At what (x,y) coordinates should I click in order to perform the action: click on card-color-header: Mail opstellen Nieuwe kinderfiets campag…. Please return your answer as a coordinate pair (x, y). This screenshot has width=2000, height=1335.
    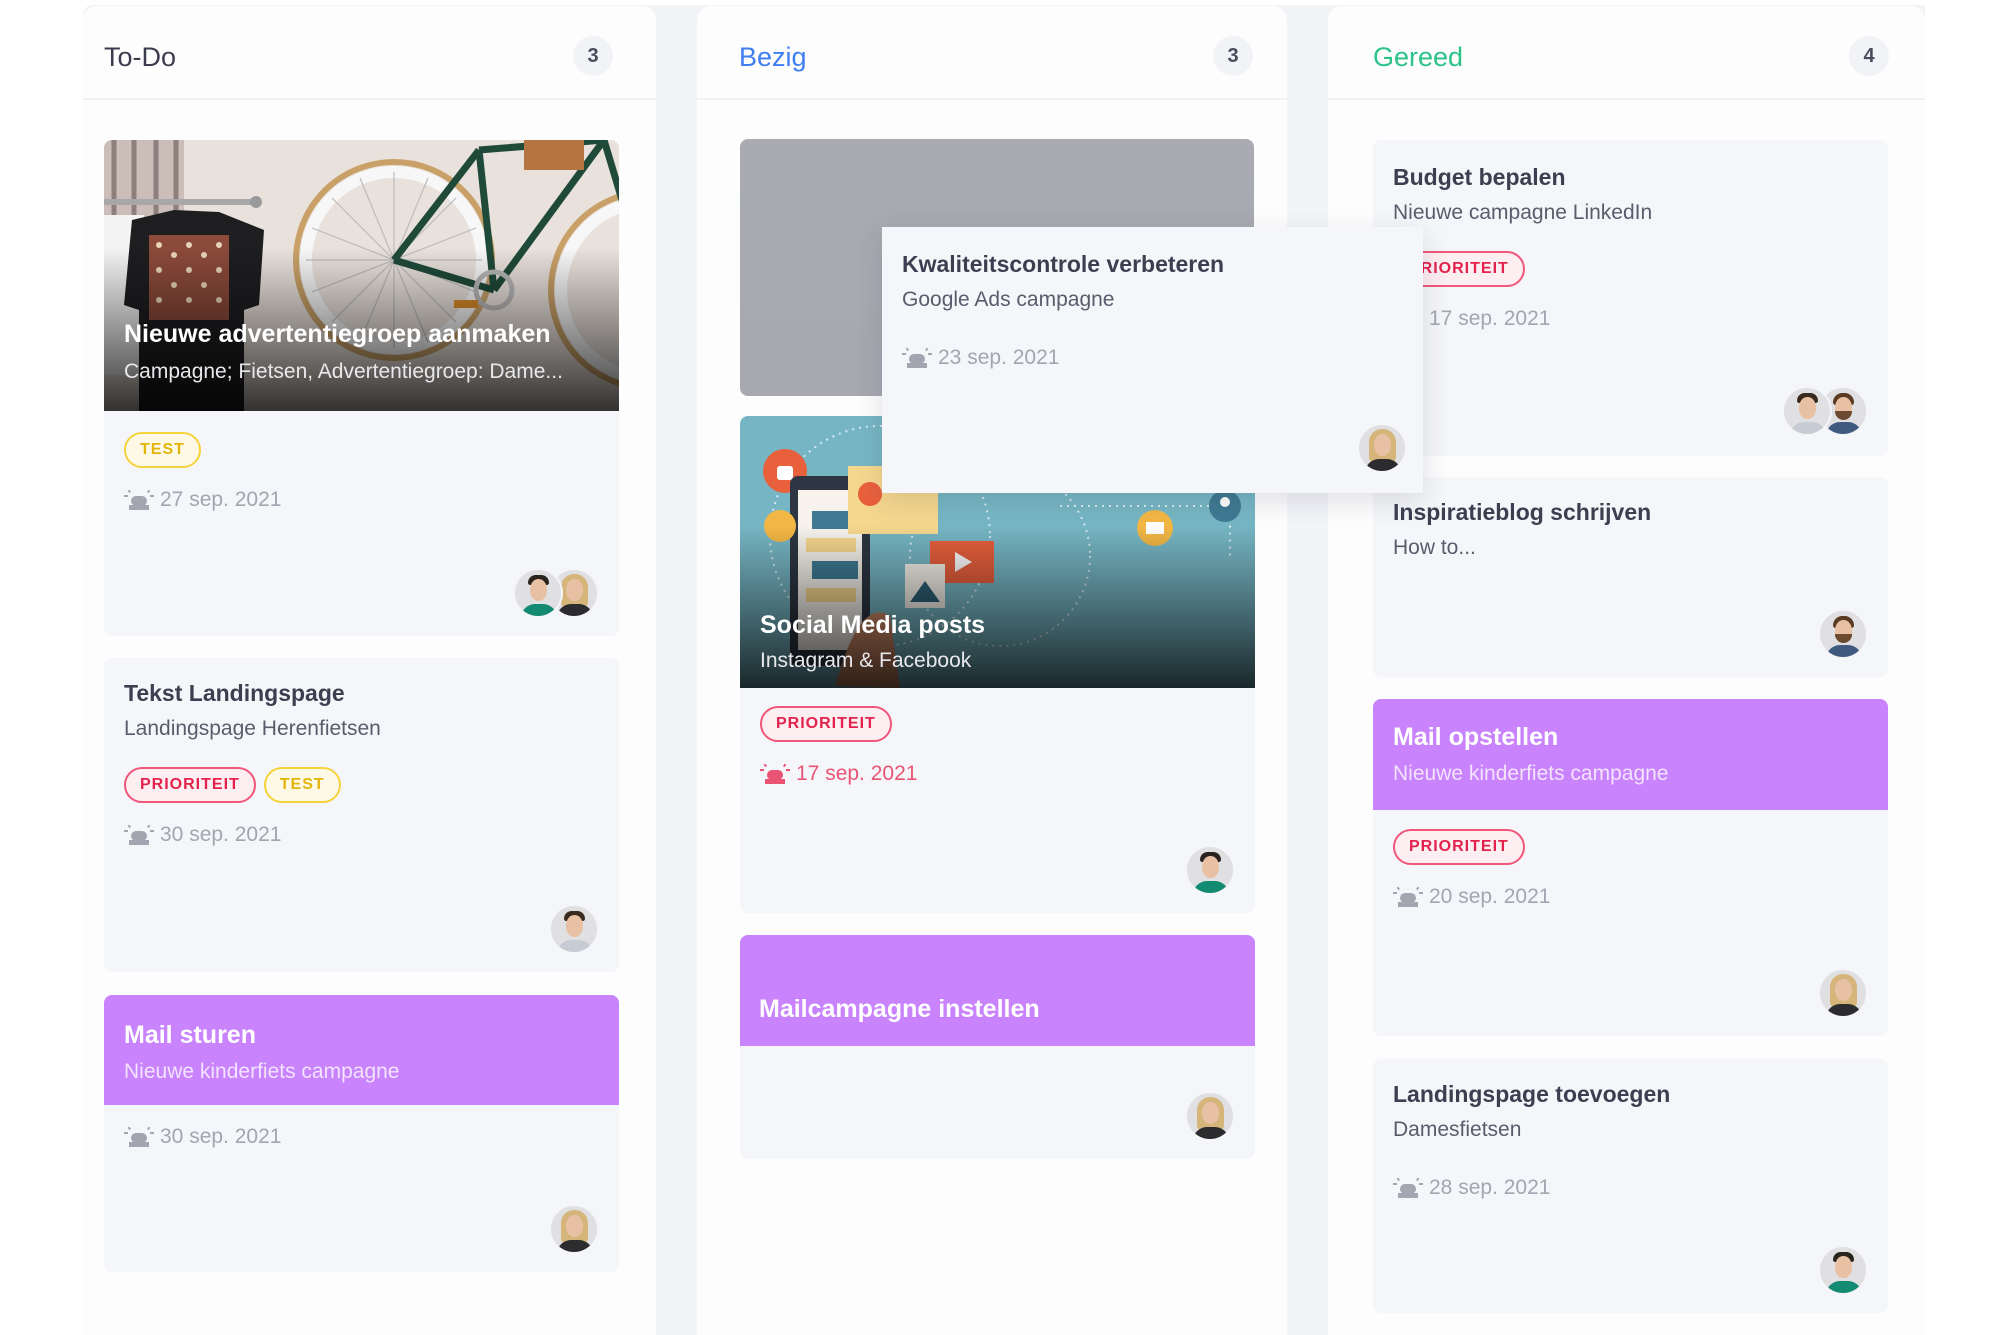
    Looking at the image, I should click on (1630, 754).